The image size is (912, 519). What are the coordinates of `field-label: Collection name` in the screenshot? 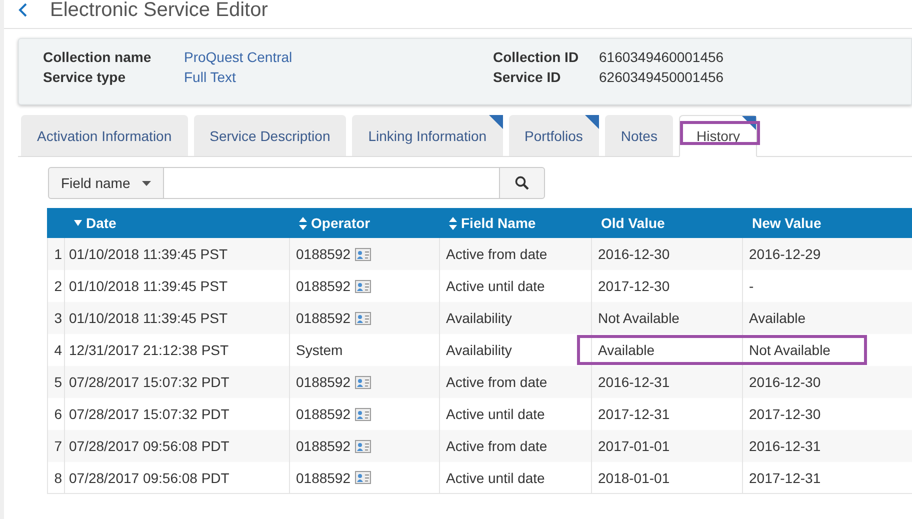 It's located at (97, 57).